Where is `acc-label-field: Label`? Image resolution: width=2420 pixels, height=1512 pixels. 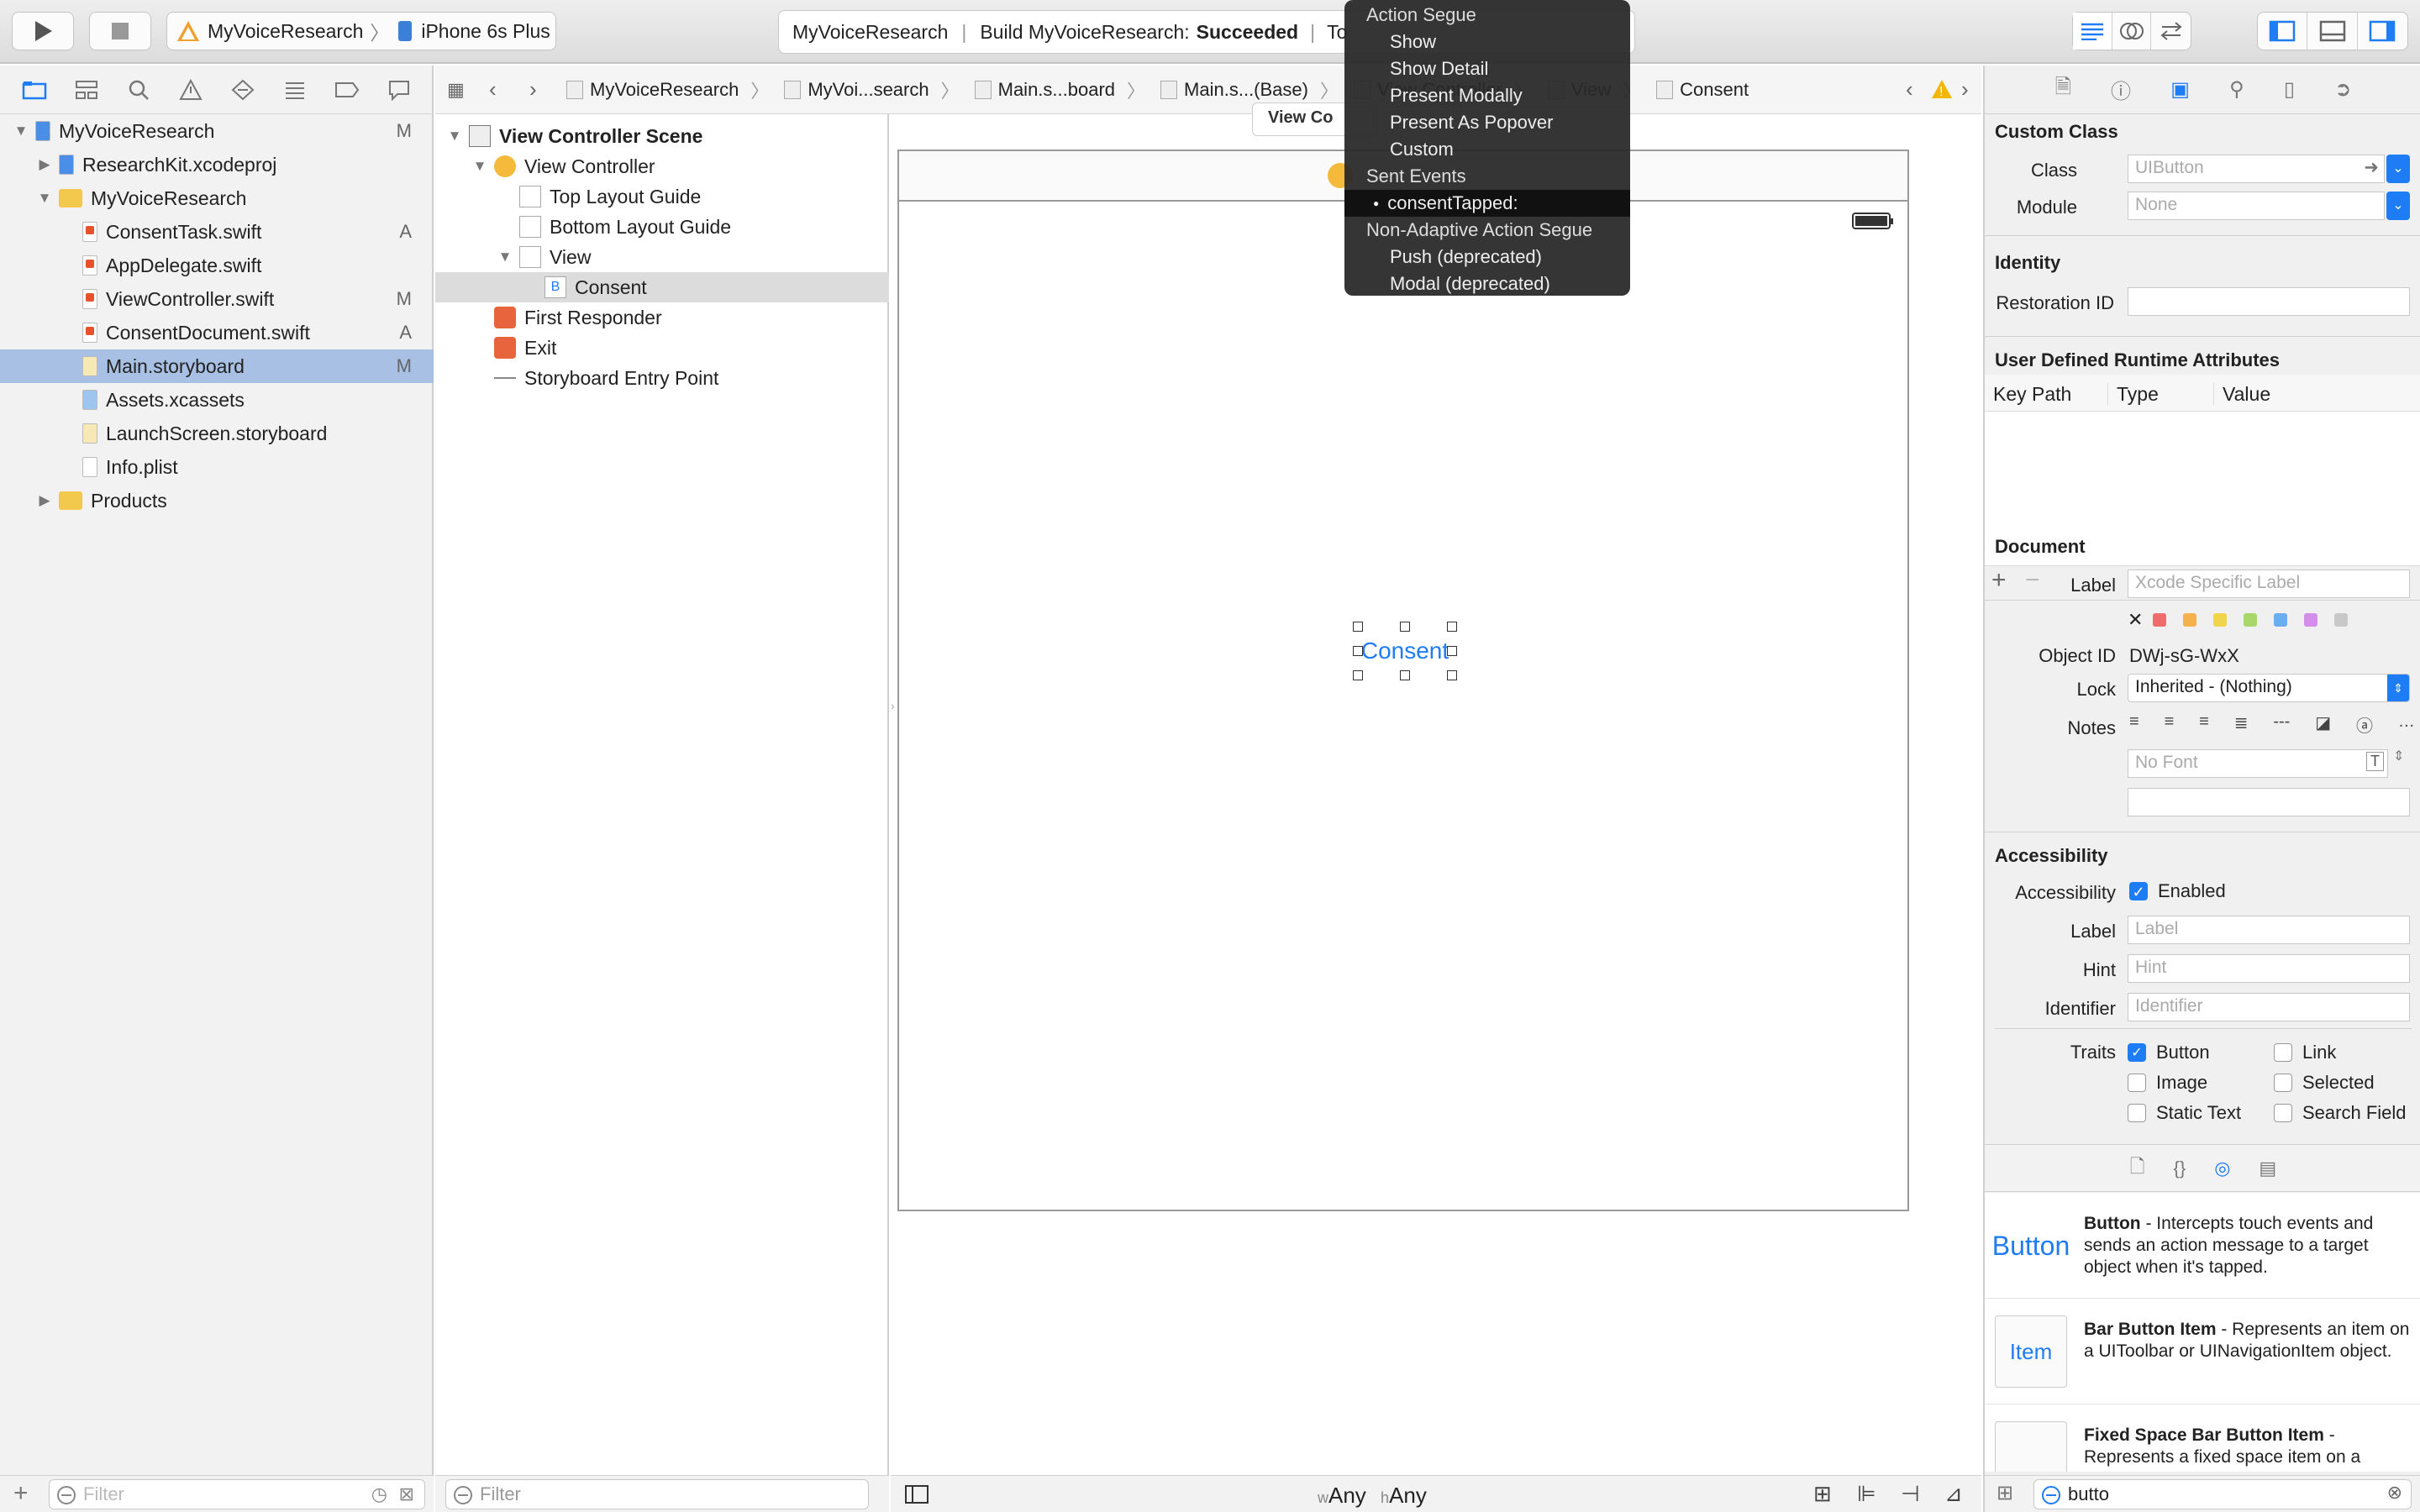
acc-label-field: Label is located at coordinates (2269, 930).